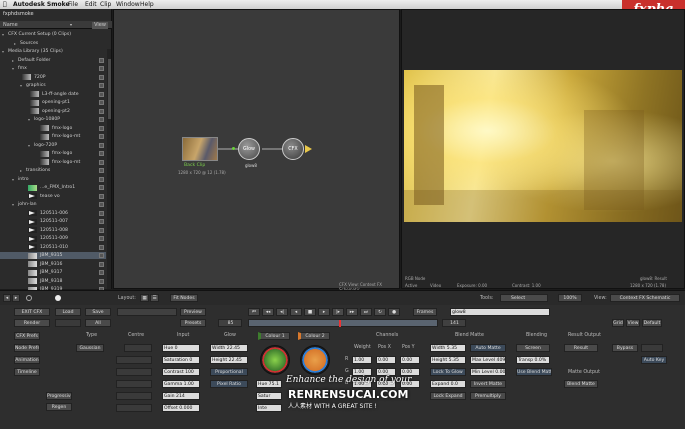 Image resolution: width=685 pixels, height=429 pixels. What do you see at coordinates (581, 348) in the screenshot?
I see `result-output-dropdown: Result` at bounding box center [581, 348].